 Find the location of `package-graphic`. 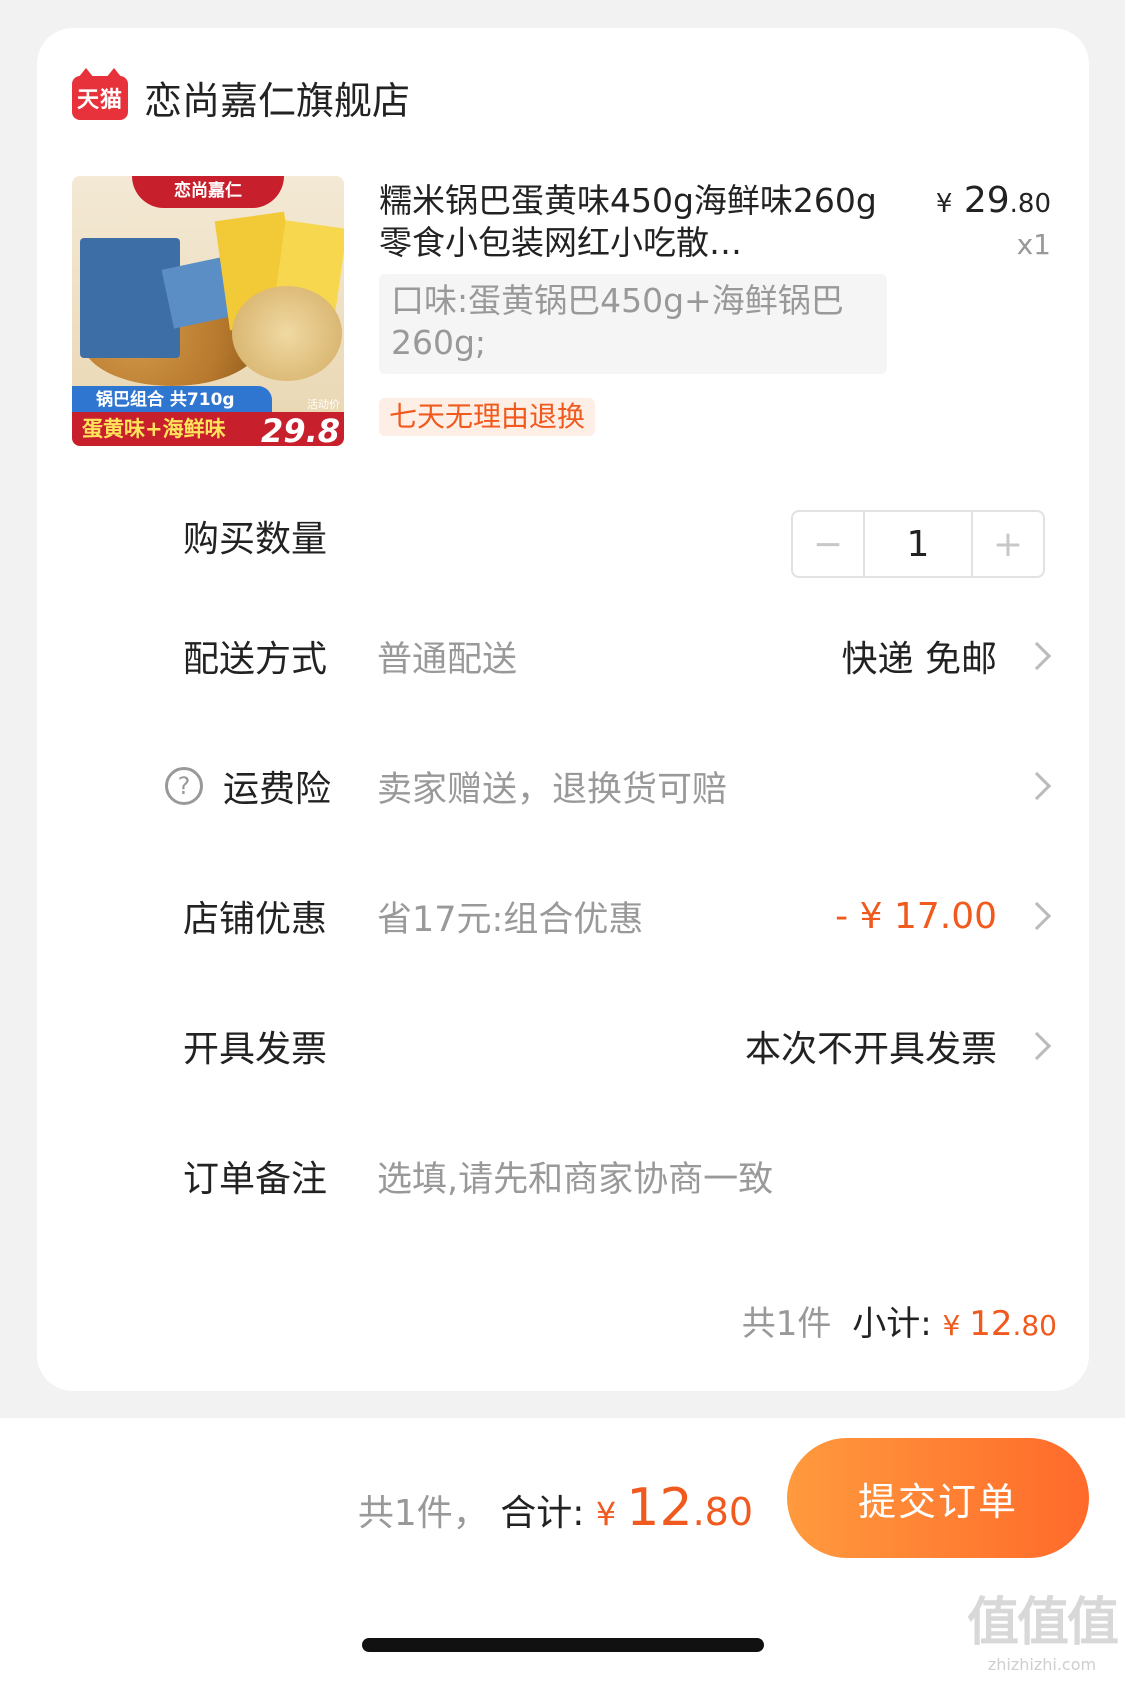

package-graphic is located at coordinates (130, 298).